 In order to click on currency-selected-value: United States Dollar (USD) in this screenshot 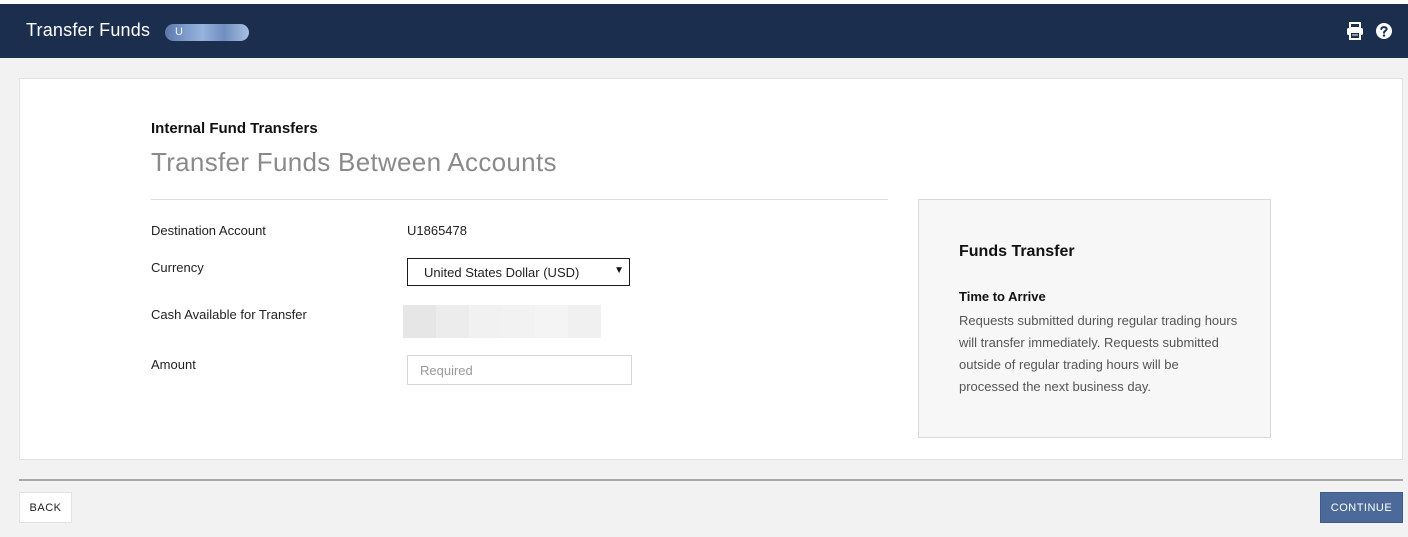, I will do `click(502, 272)`.